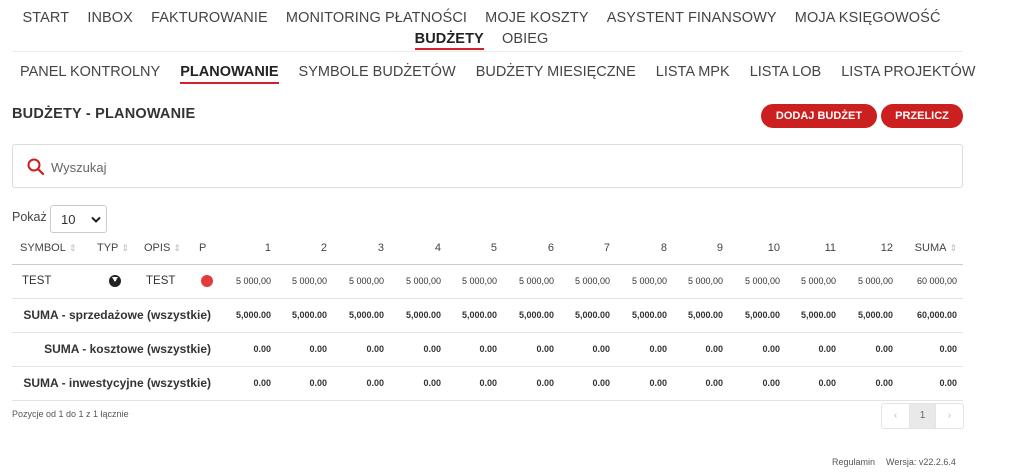 This screenshot has width=1009, height=475. I want to click on sales-total-month-2: 5,000.00, so click(305, 315).